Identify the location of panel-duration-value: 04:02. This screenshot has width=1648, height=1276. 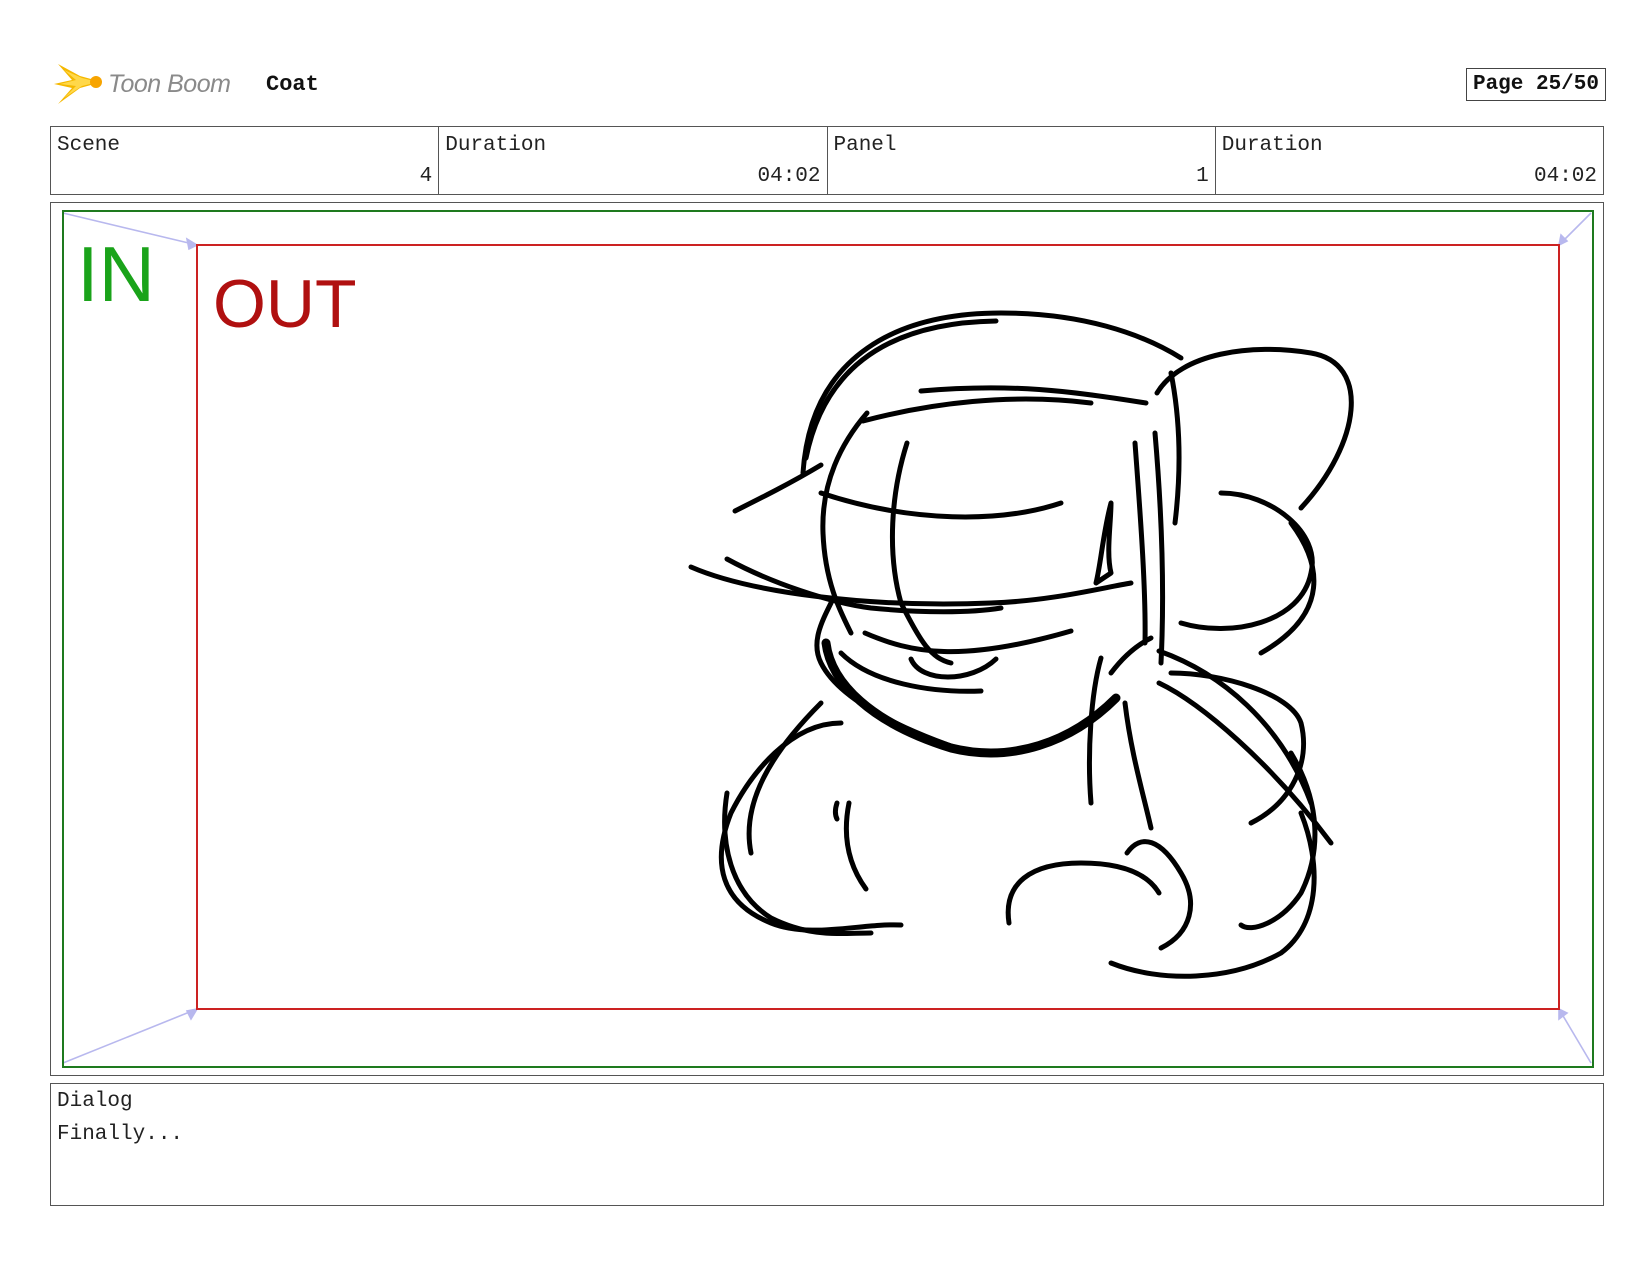
(1565, 176).